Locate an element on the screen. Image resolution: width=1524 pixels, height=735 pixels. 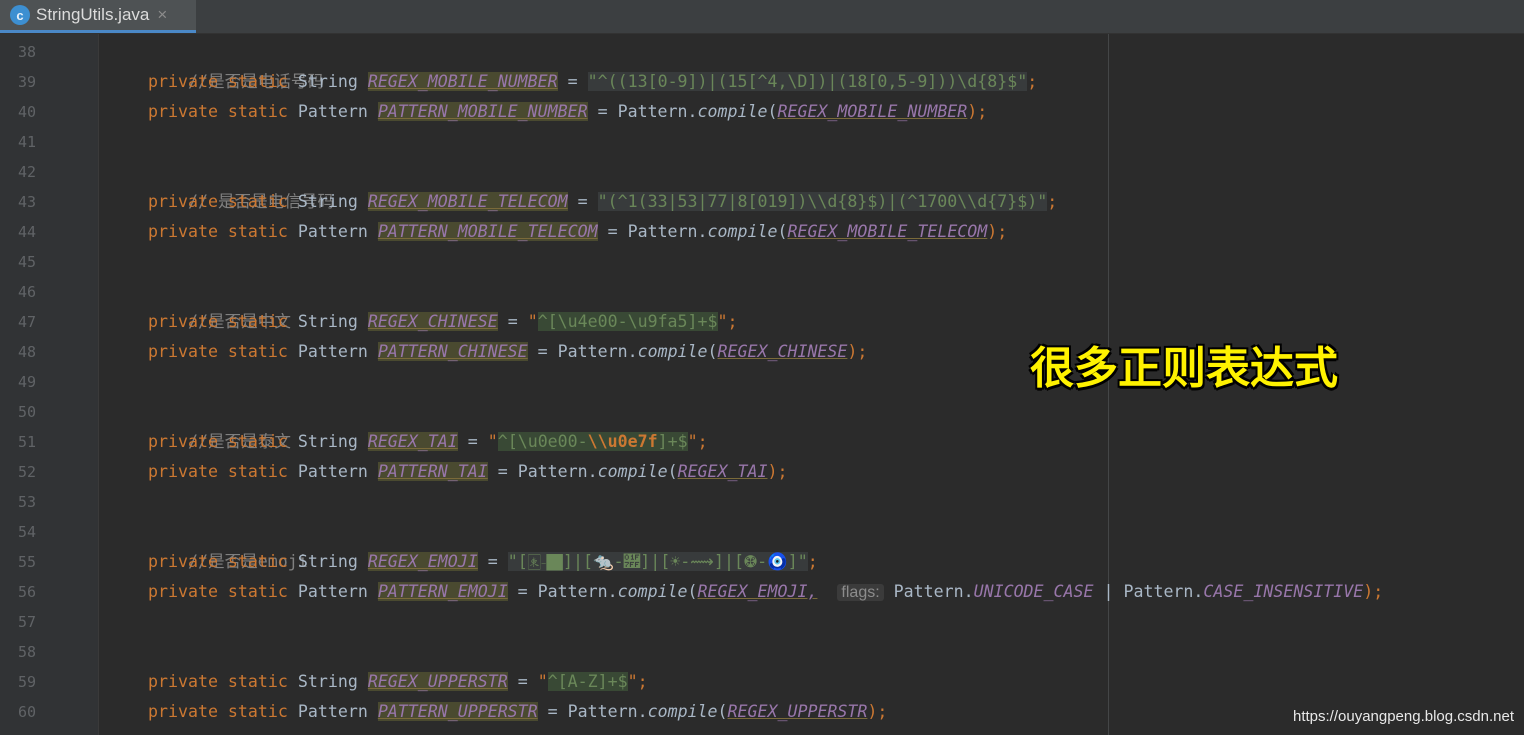
string-literal: ]+$ is located at coordinates (672, 441).